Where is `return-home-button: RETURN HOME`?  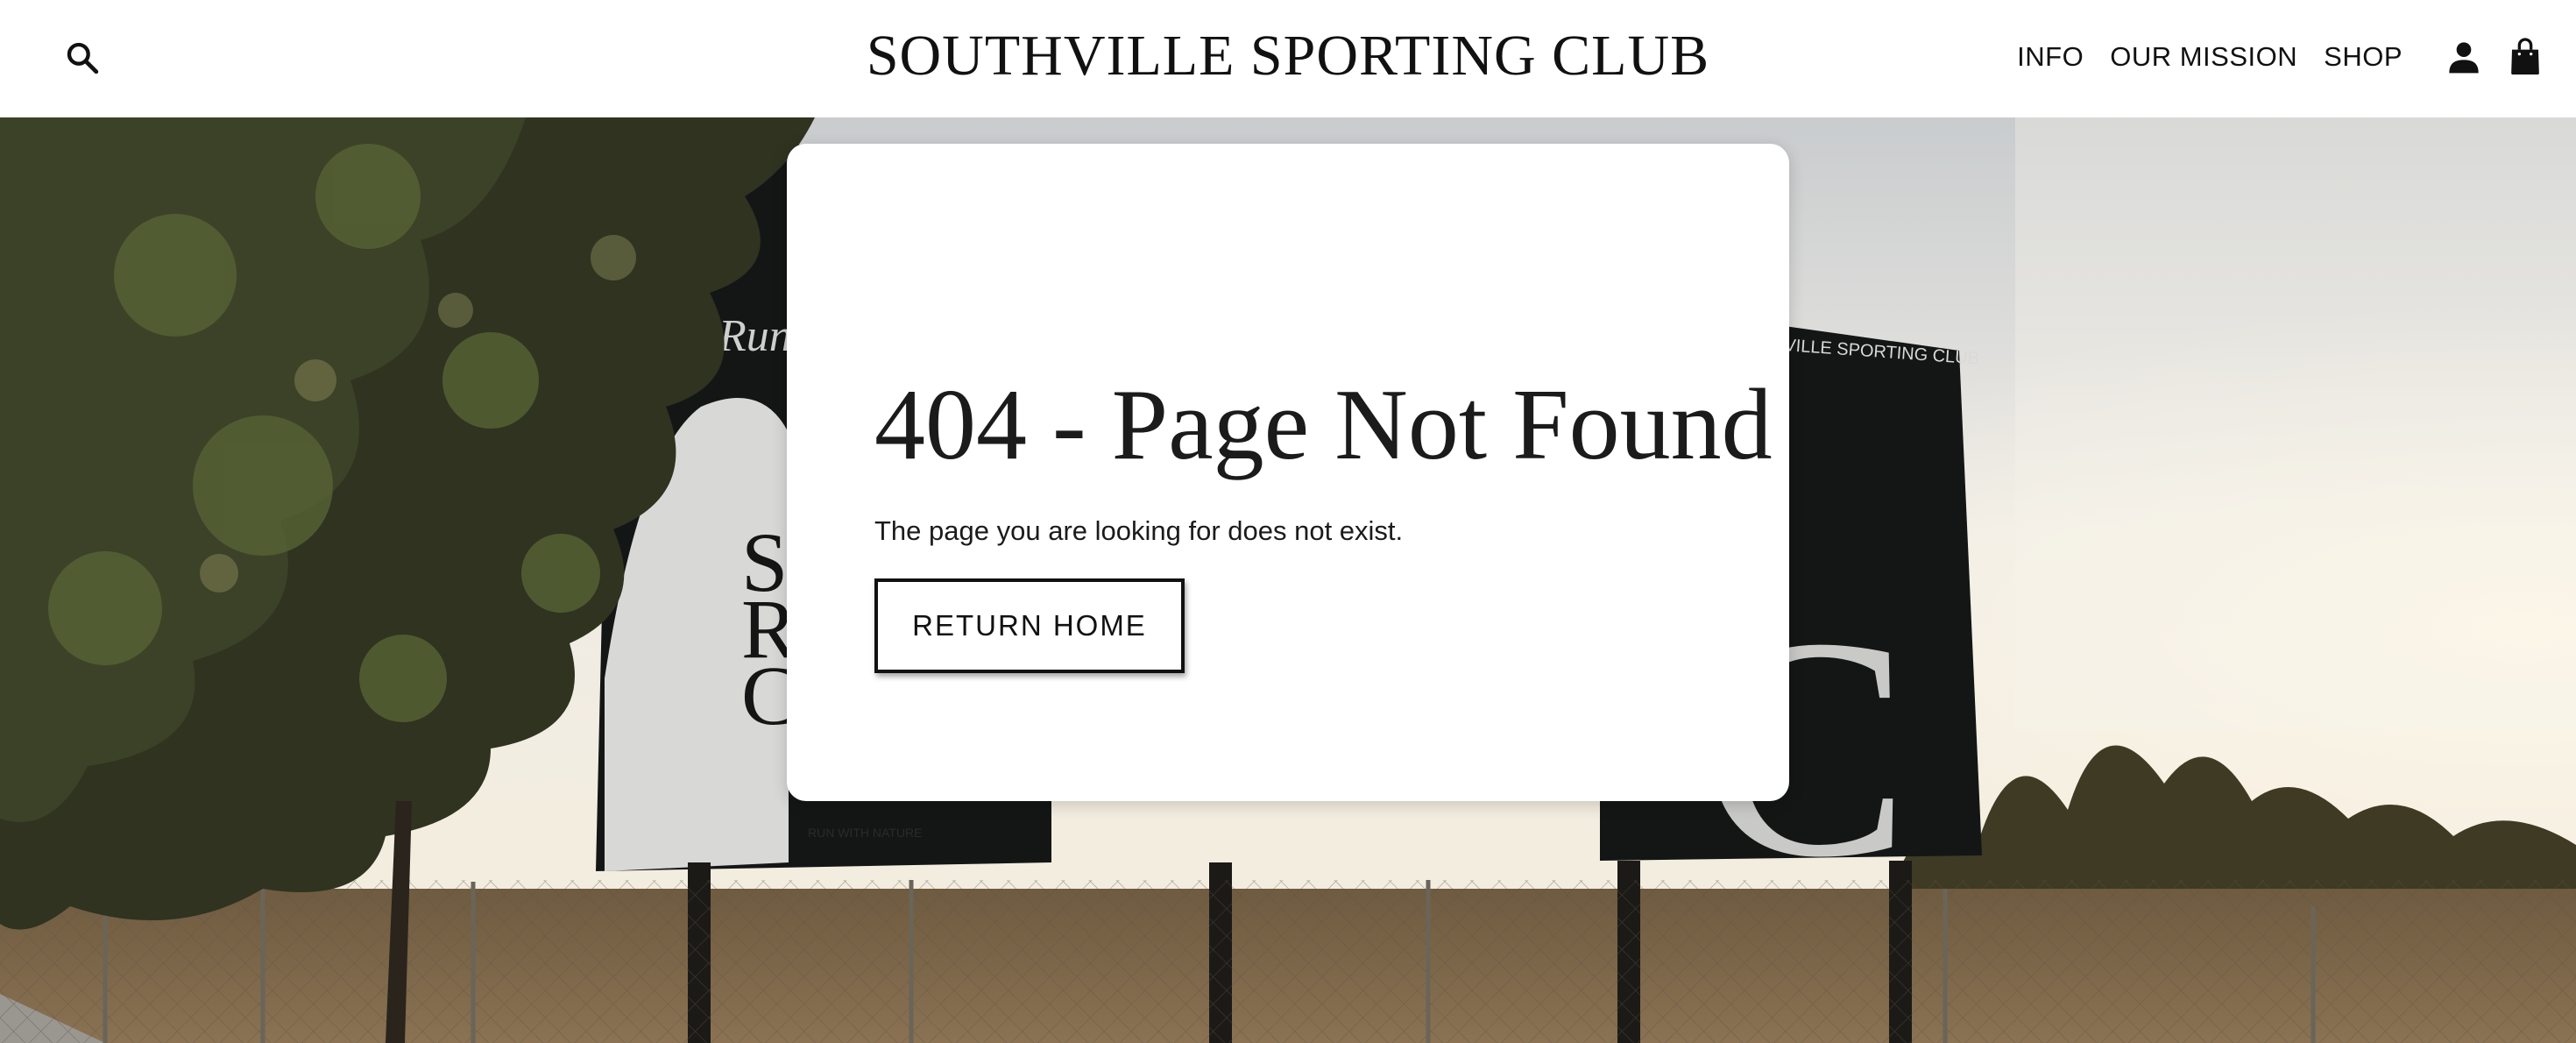 return-home-button: RETURN HOME is located at coordinates (1029, 625).